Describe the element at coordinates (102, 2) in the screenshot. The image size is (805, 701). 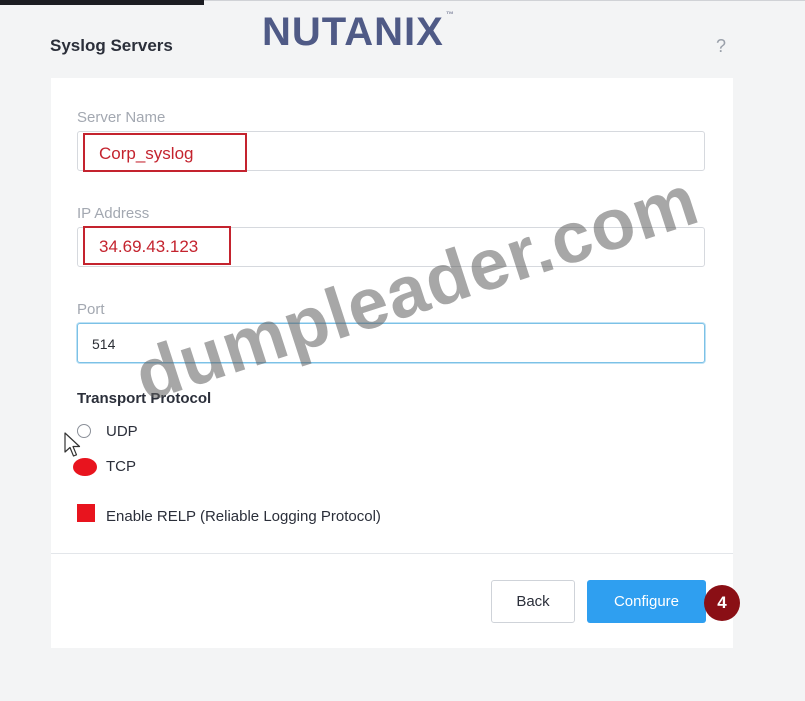
I see `top-bar` at that location.